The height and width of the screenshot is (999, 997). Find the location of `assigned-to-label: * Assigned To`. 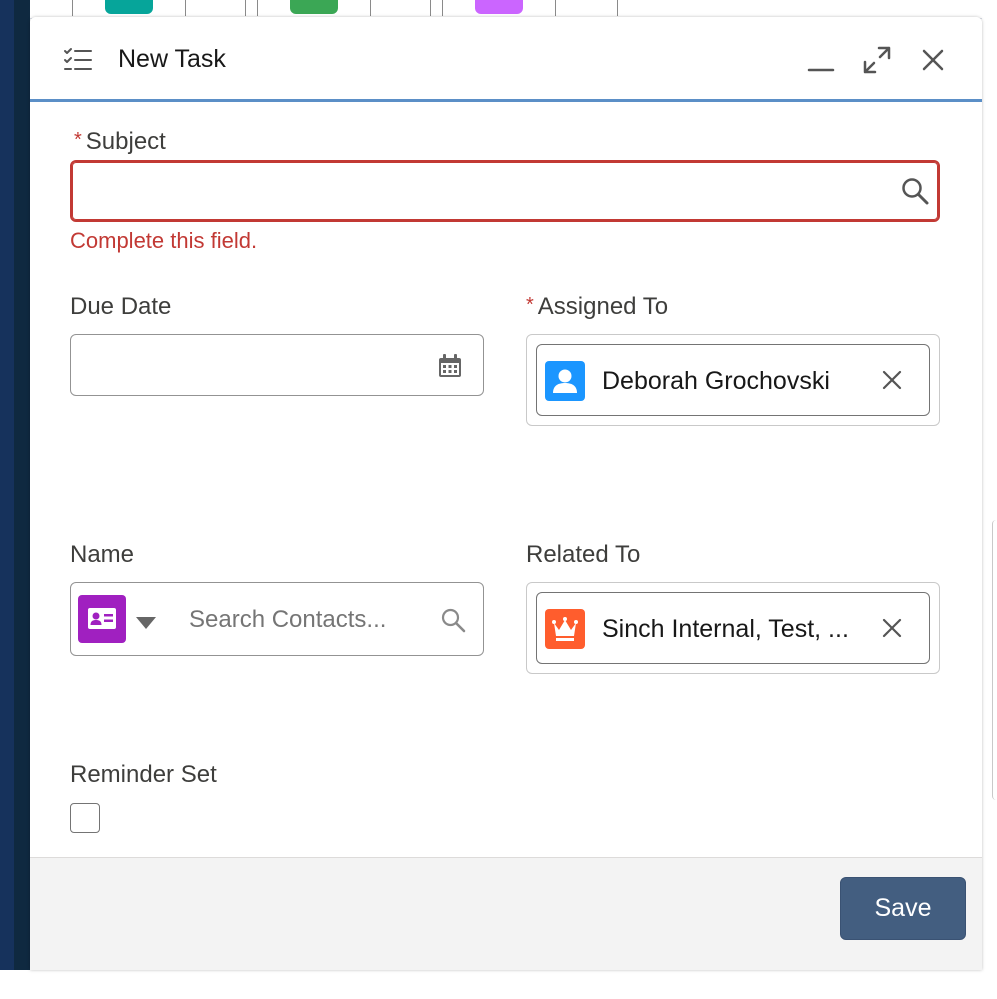

assigned-to-label: * Assigned To is located at coordinates (597, 307).